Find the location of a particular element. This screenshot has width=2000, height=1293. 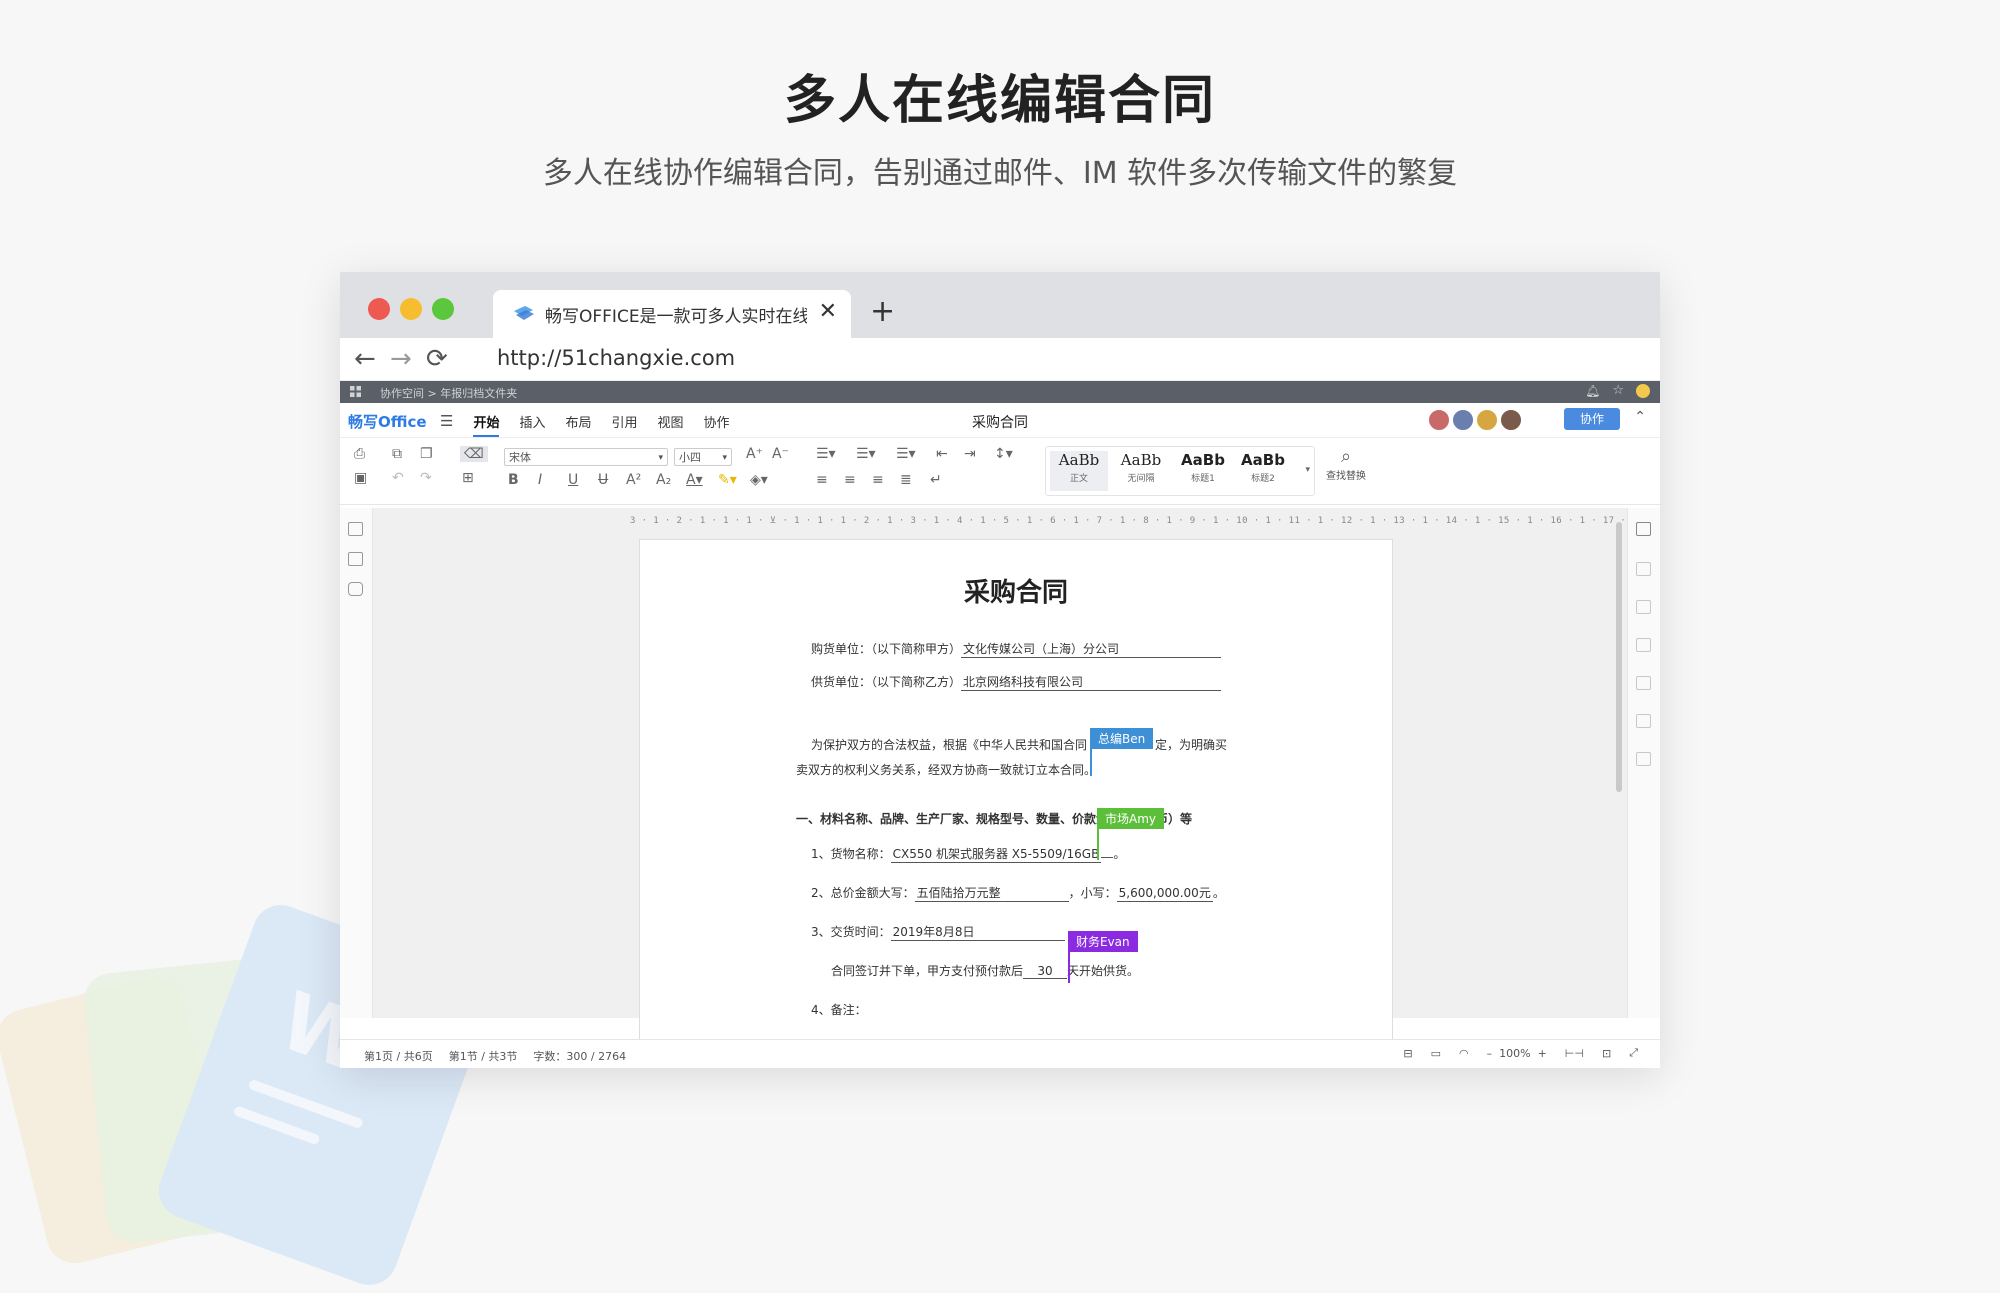

comments-toggle-icon: ▭ is located at coordinates (1436, 1053).